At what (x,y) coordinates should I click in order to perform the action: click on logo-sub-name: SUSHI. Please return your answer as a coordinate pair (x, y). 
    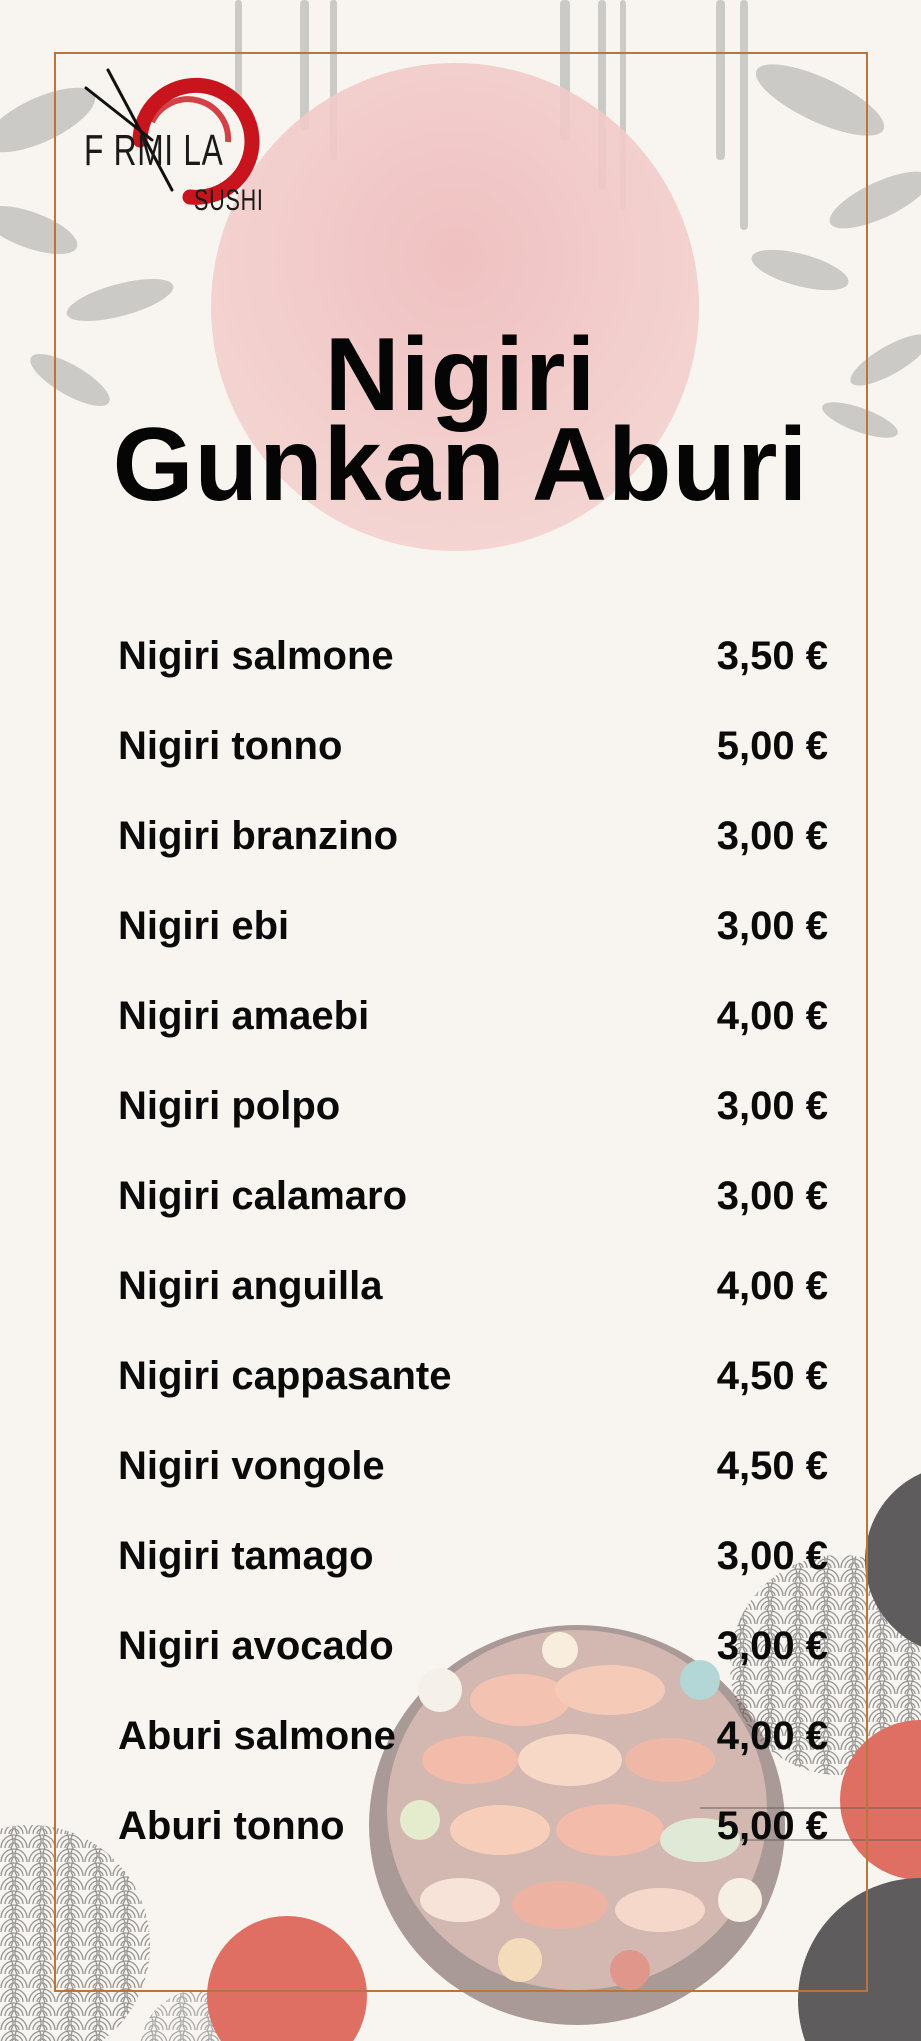
    Looking at the image, I should click on (229, 200).